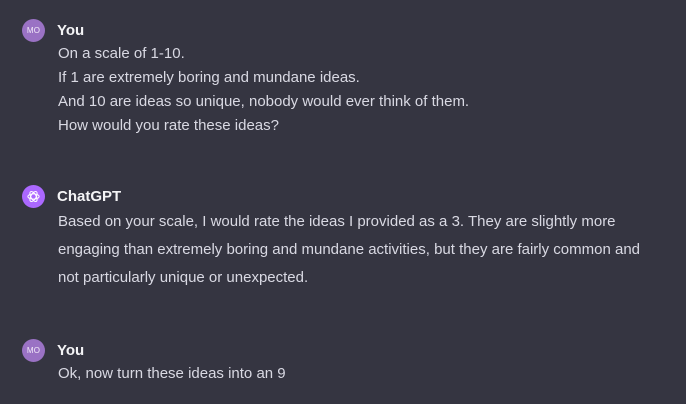 This screenshot has width=686, height=404. Describe the element at coordinates (365, 374) in the screenshot. I see `message-body: Ok, now turn these ideas into an 9` at that location.